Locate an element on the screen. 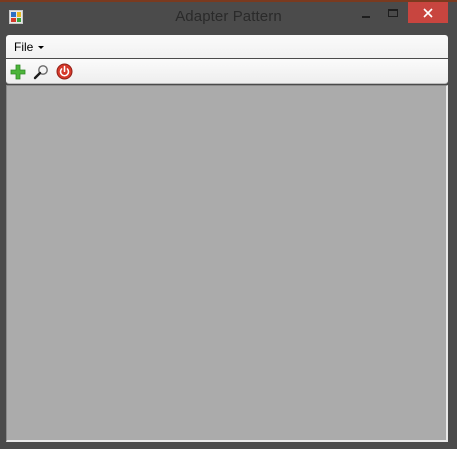 This screenshot has height=449, width=457. title-bar: Adapter Pattern is located at coordinates (228, 17).